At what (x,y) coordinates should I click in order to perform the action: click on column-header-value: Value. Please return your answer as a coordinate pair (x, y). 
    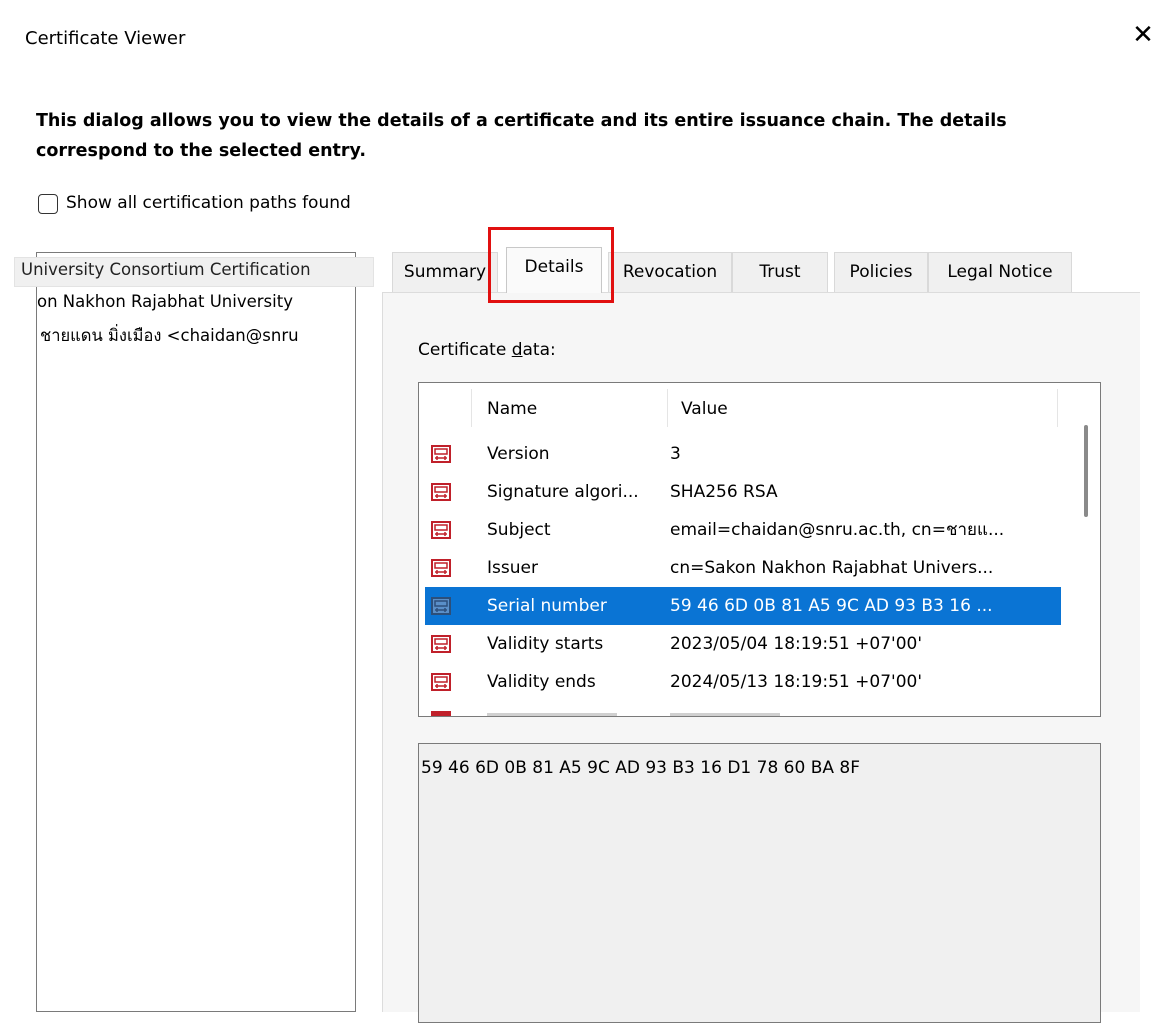
    Looking at the image, I should click on (704, 409).